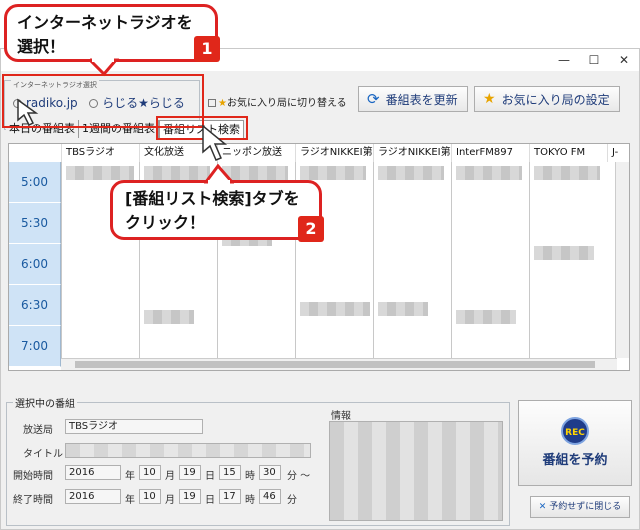 This screenshot has height=530, width=640. I want to click on x-icon: ✕, so click(542, 507).